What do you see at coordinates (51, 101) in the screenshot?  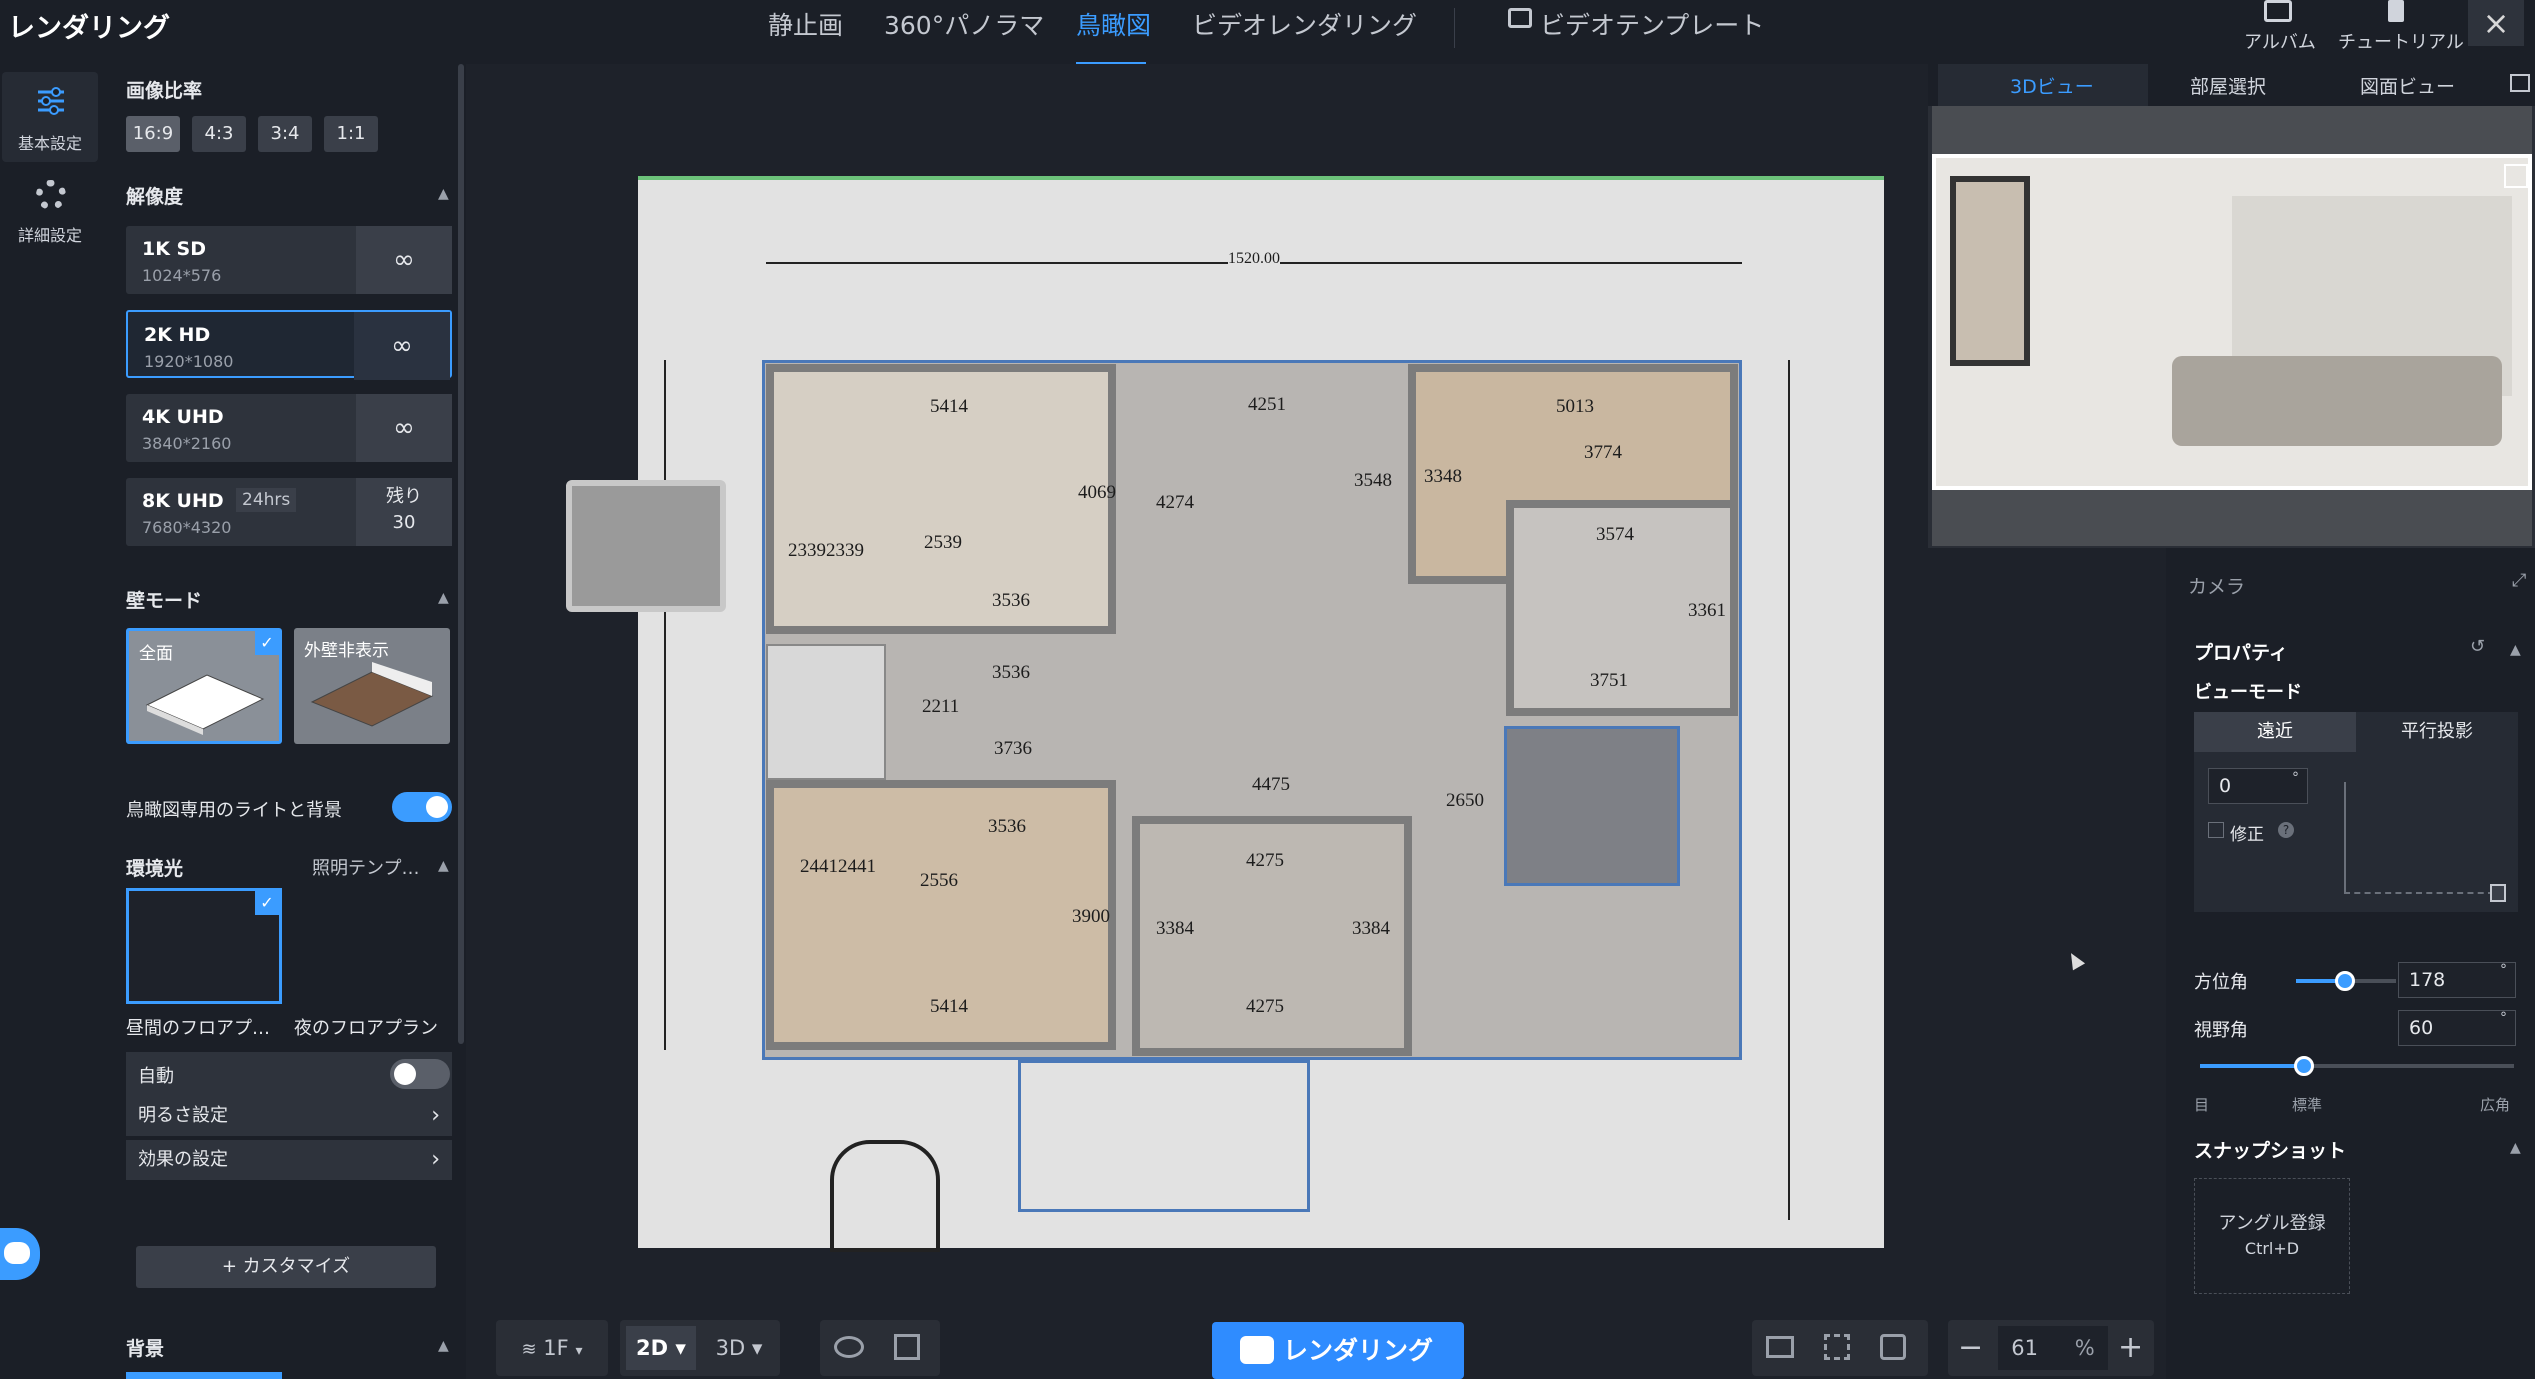 I see `sliders-icon` at bounding box center [51, 101].